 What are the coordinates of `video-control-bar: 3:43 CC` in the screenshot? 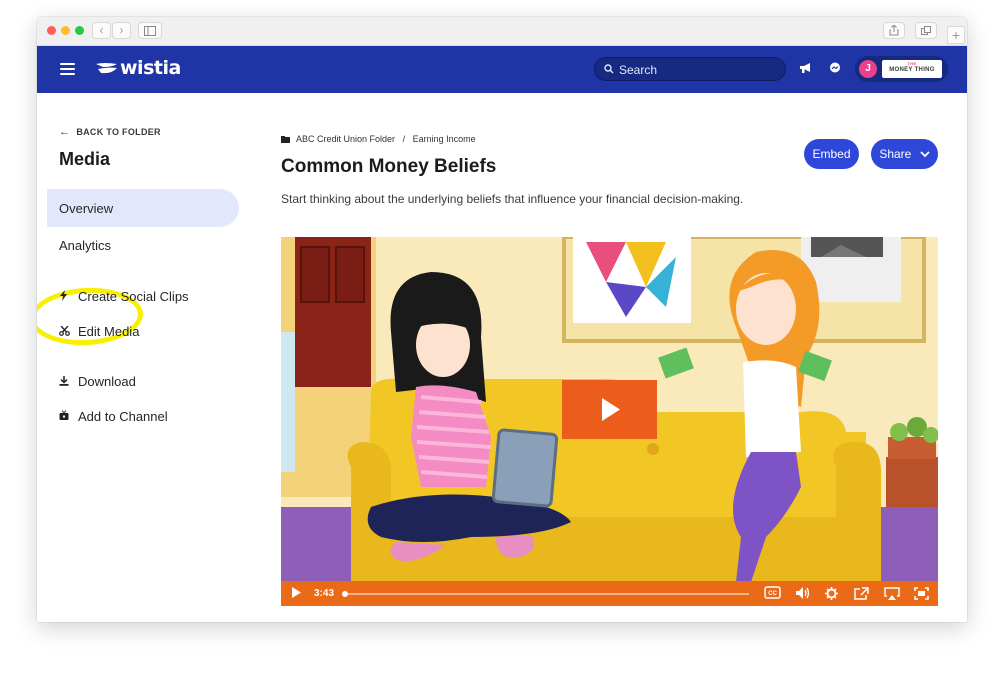 It's located at (609, 593).